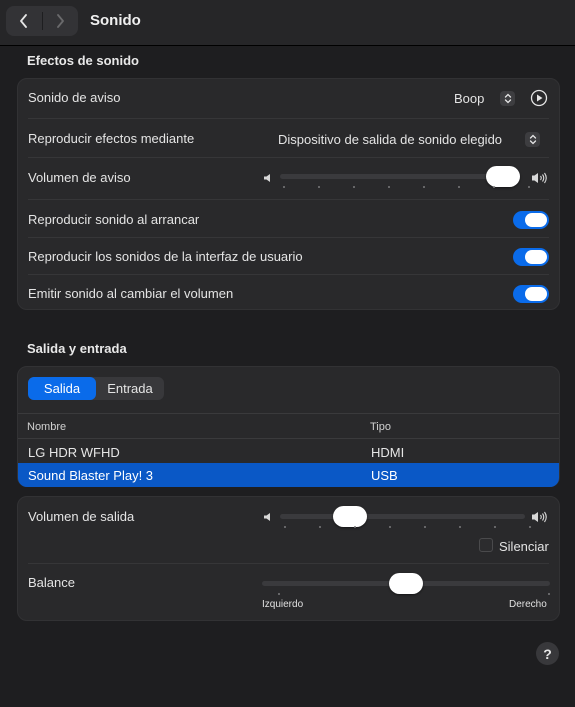 The width and height of the screenshot is (575, 707). I want to click on balance-slider, so click(406, 583).